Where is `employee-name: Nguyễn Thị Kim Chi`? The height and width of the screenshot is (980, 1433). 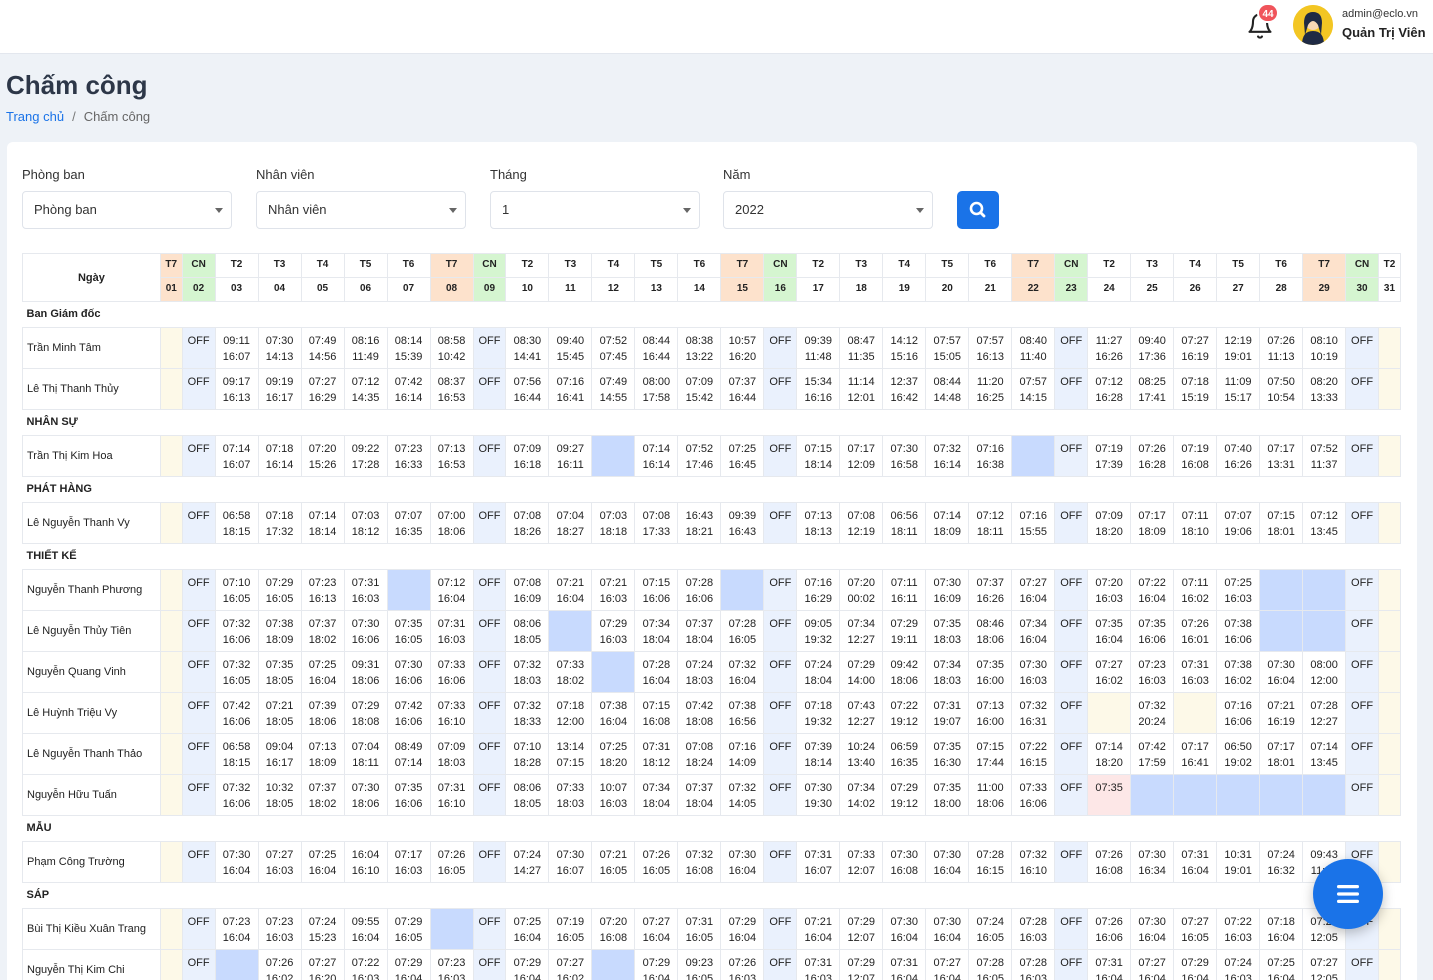
employee-name: Nguyễn Thị Kim Chi is located at coordinates (91, 964).